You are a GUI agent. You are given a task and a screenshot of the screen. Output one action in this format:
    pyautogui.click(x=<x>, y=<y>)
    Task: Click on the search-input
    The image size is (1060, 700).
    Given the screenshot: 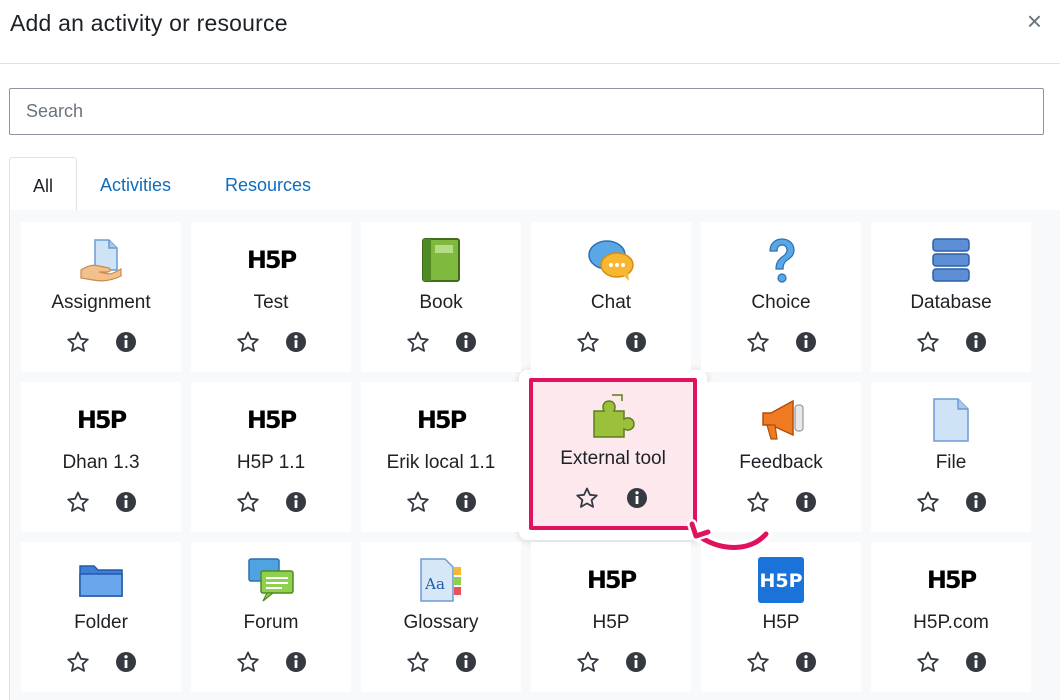 What is the action you would take?
    pyautogui.click(x=526, y=111)
    